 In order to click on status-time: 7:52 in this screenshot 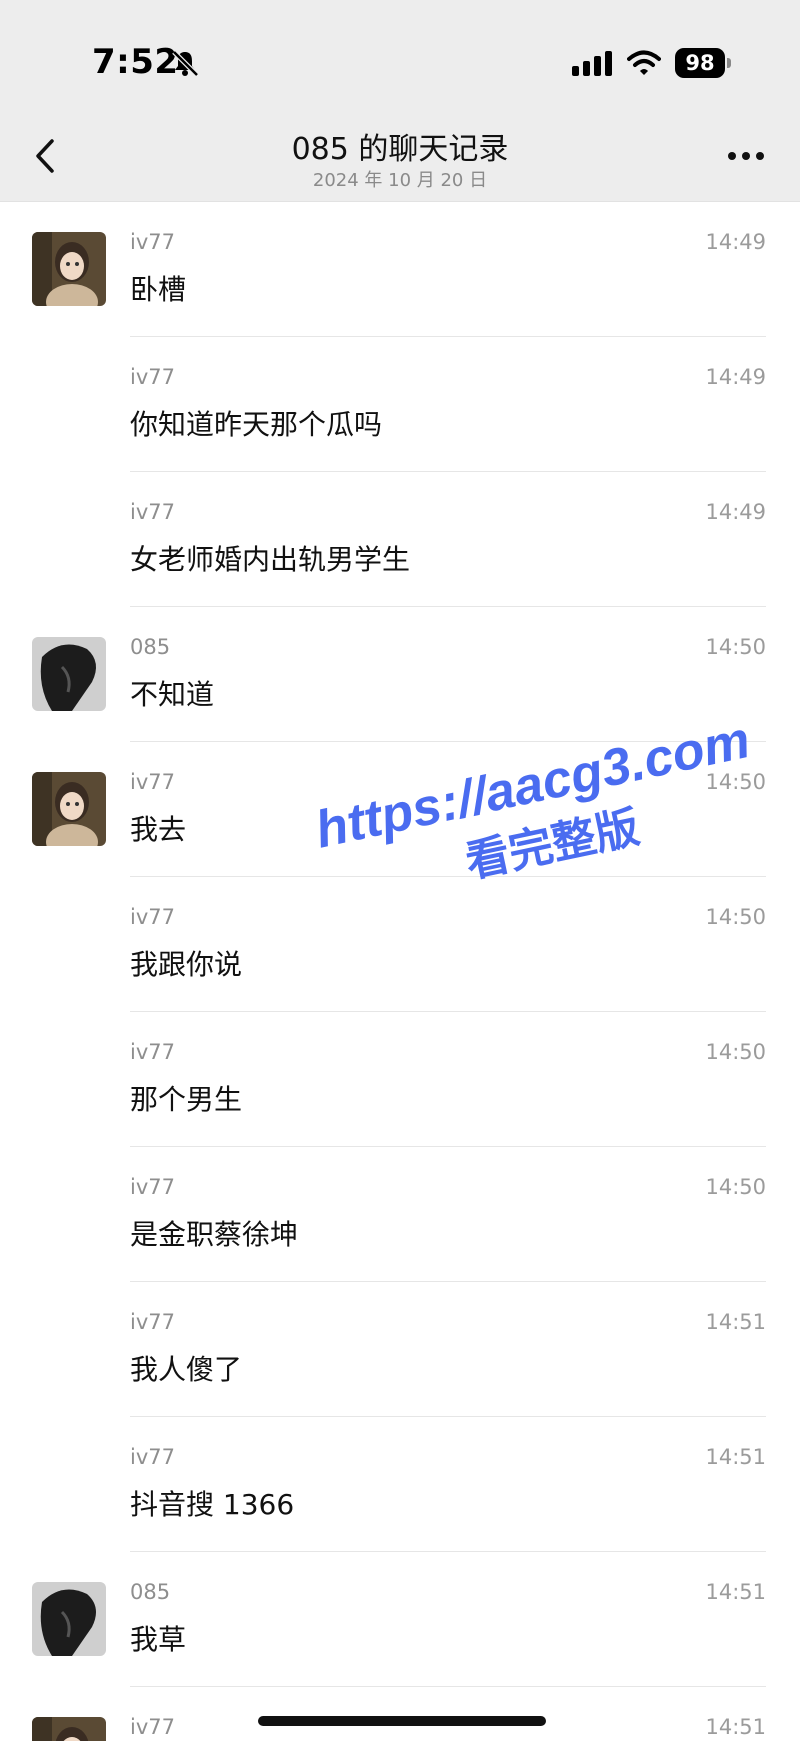, I will do `click(135, 62)`.